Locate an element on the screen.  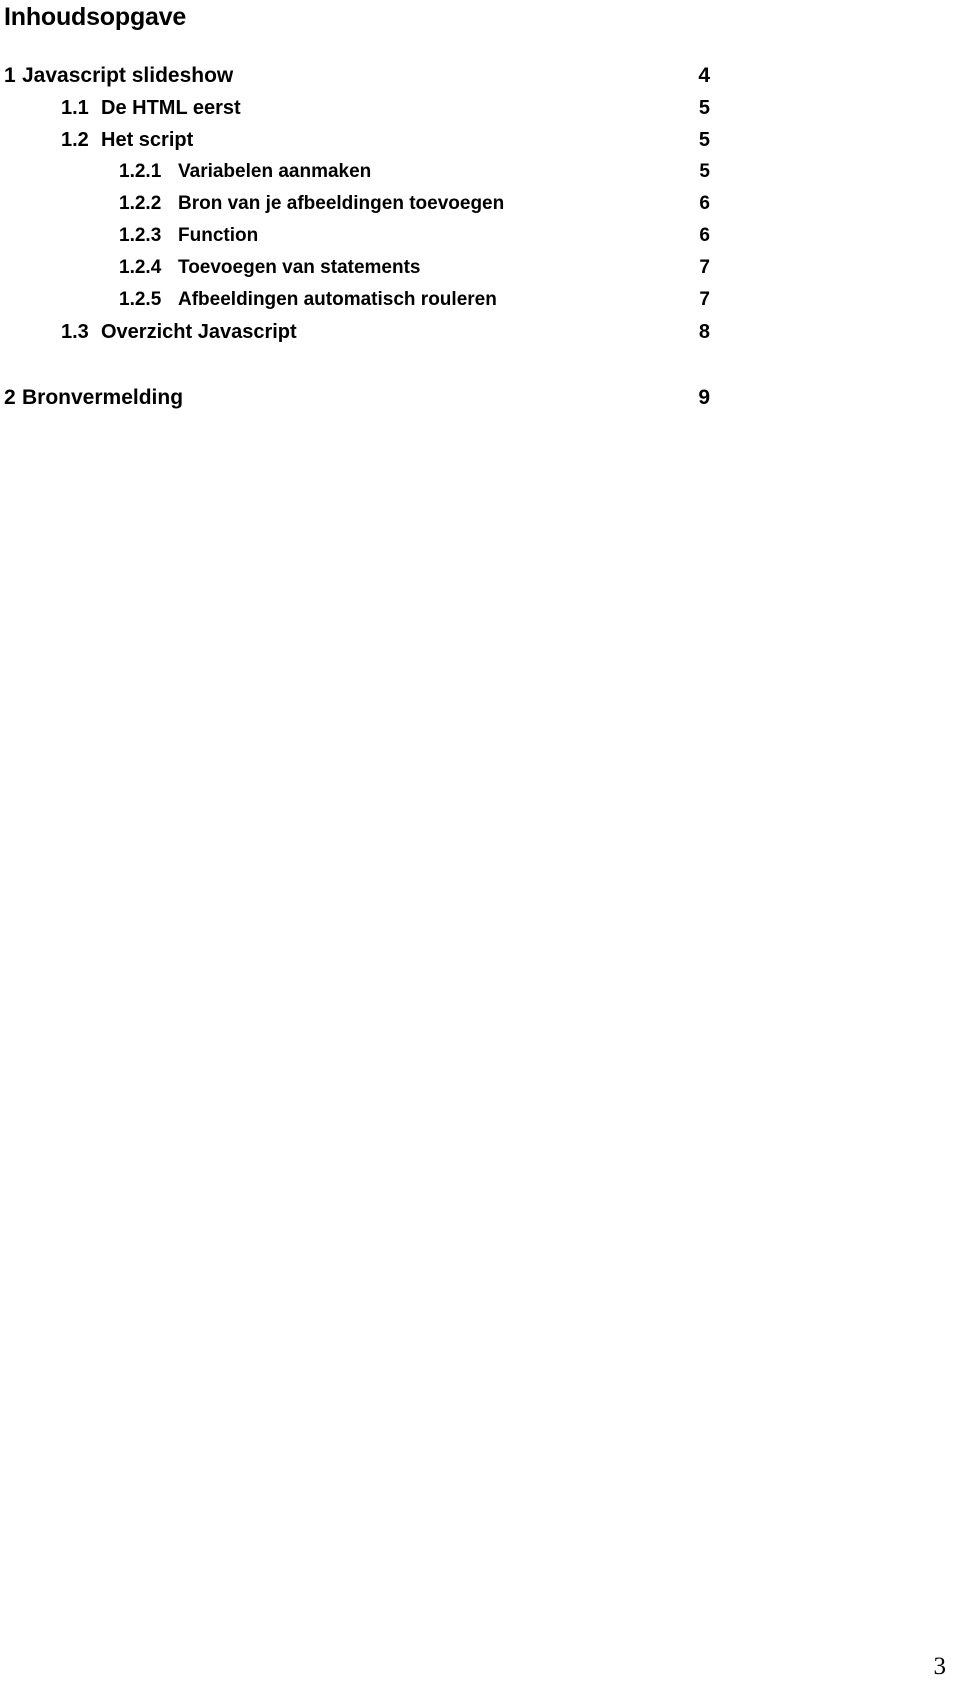
toc-entry-number: 1.2.3 is located at coordinates (140, 235).